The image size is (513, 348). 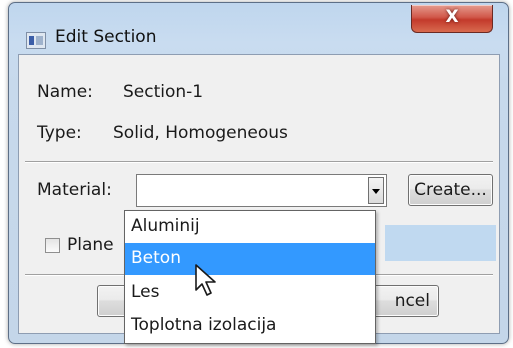 What do you see at coordinates (36, 40) in the screenshot?
I see `app-icon` at bounding box center [36, 40].